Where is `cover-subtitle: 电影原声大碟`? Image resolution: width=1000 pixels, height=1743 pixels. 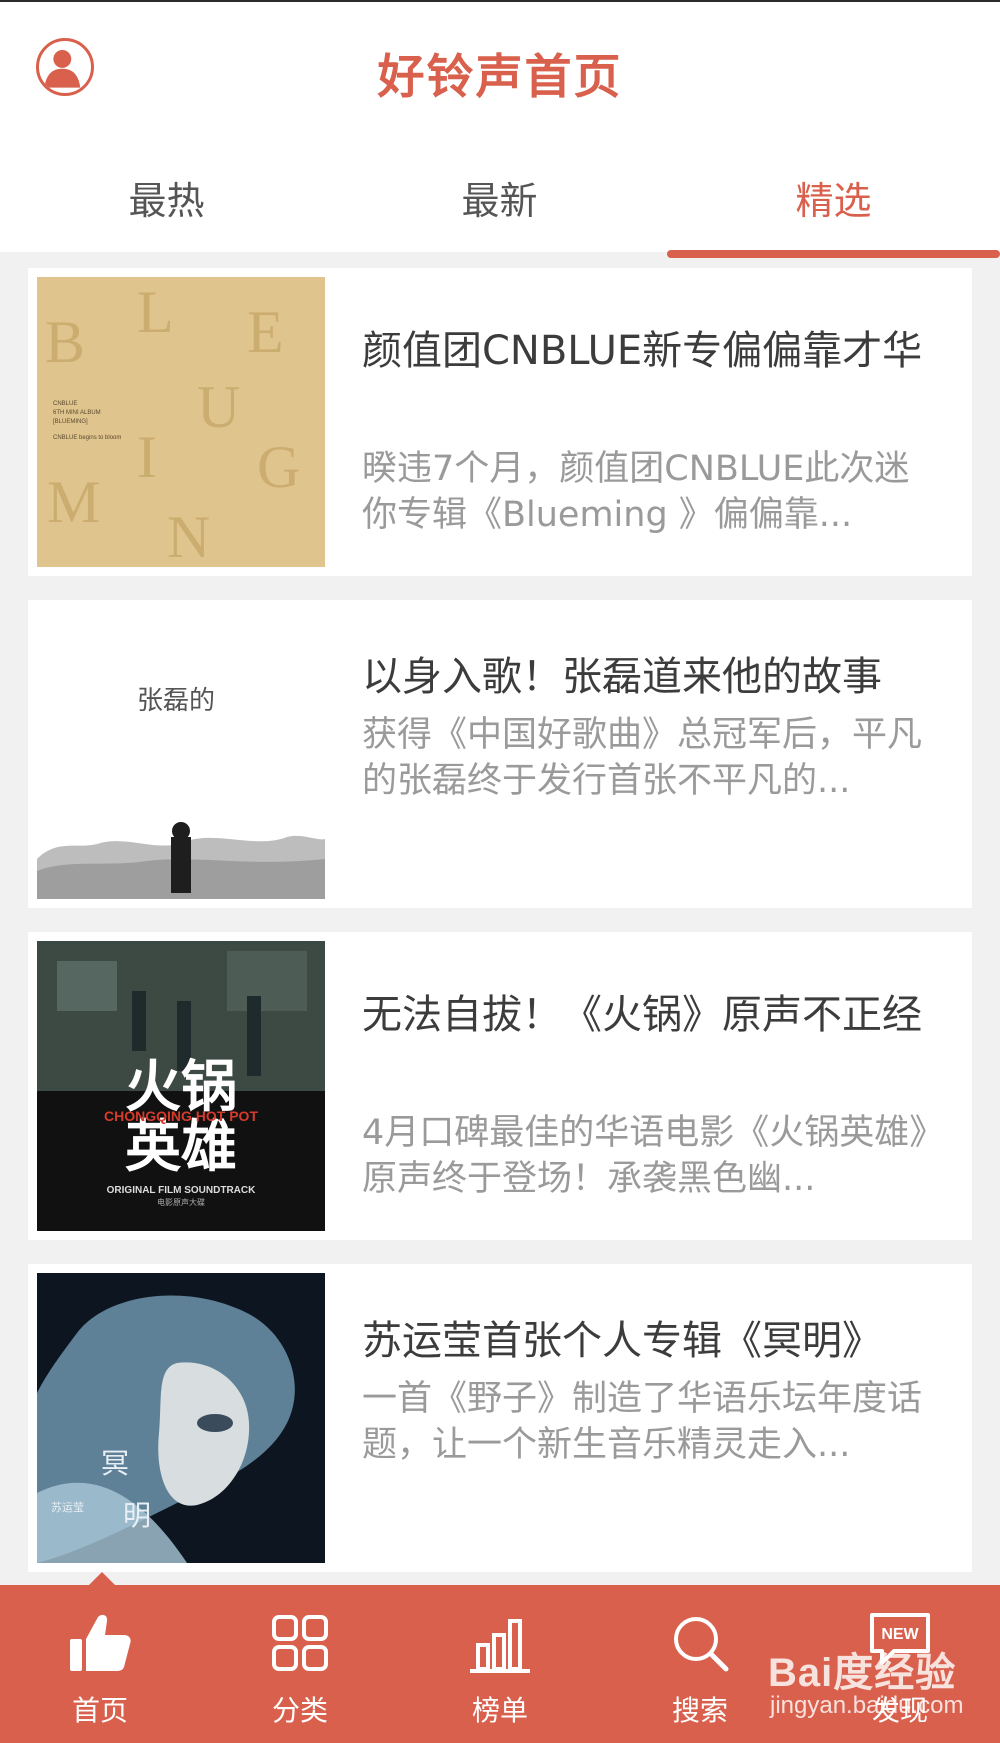
cover-subtitle: 电影原声大碟 is located at coordinates (181, 1202).